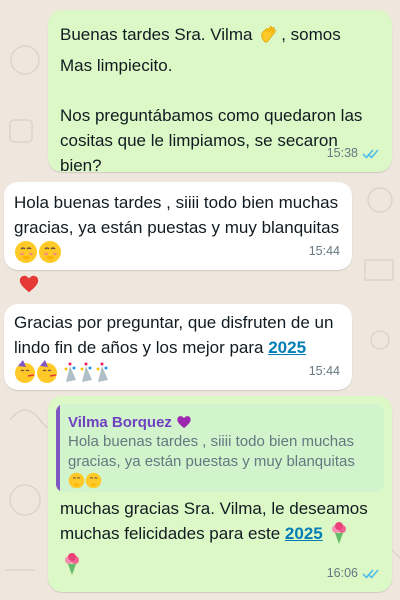  Describe the element at coordinates (86, 372) in the screenshot. I see `confetti-icon` at that location.